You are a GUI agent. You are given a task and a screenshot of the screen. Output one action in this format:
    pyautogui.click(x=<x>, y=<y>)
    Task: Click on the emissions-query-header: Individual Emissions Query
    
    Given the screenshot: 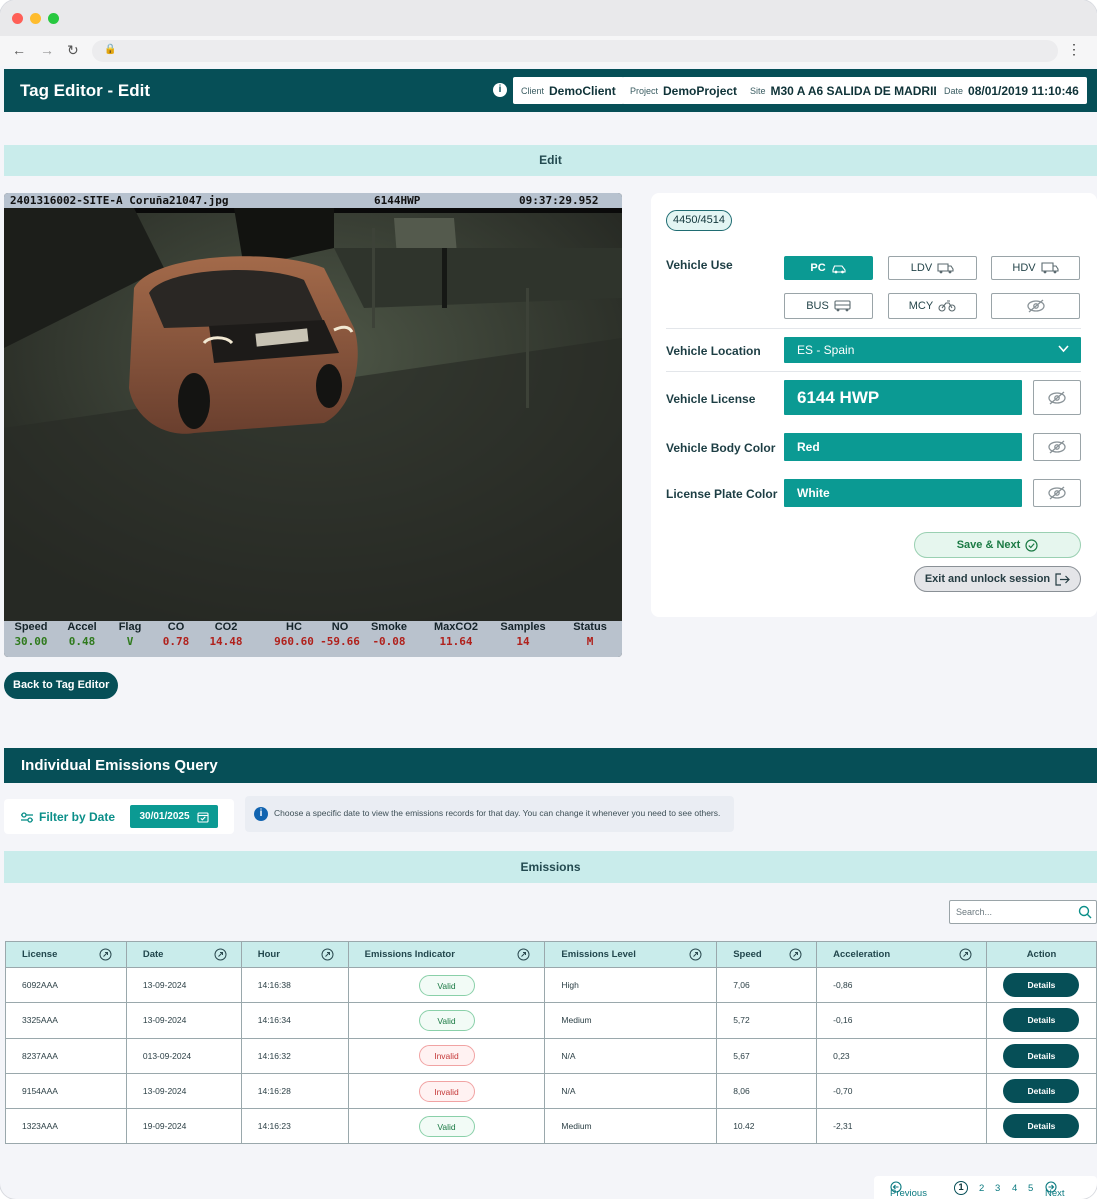 What is the action you would take?
    pyautogui.click(x=550, y=765)
    